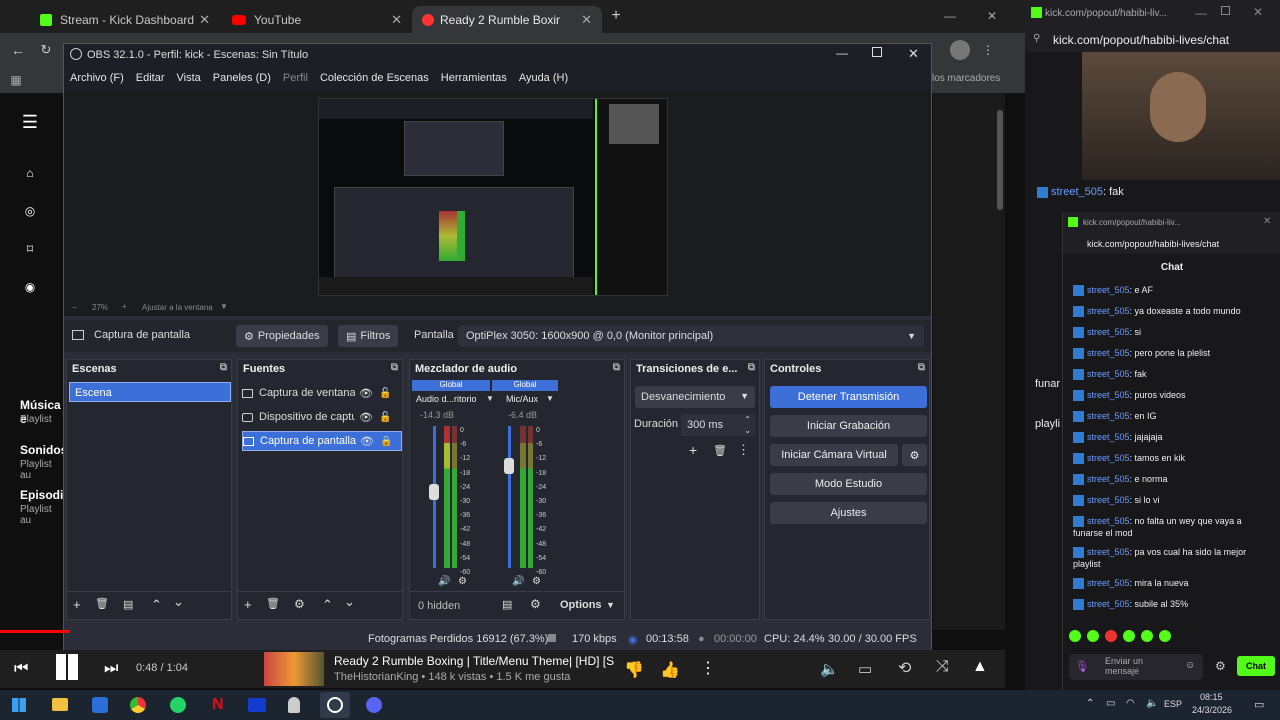 This screenshot has width=1280, height=720. I want to click on volume-icon: 🔈, so click(1152, 703).